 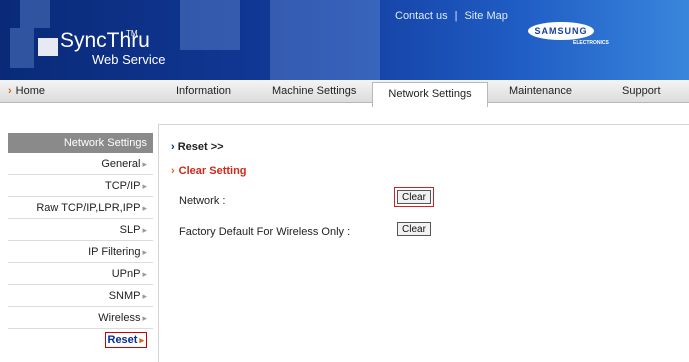 I want to click on sidebar-item-label: Raw TCP/IP,LPR,IPP, so click(x=88, y=208).